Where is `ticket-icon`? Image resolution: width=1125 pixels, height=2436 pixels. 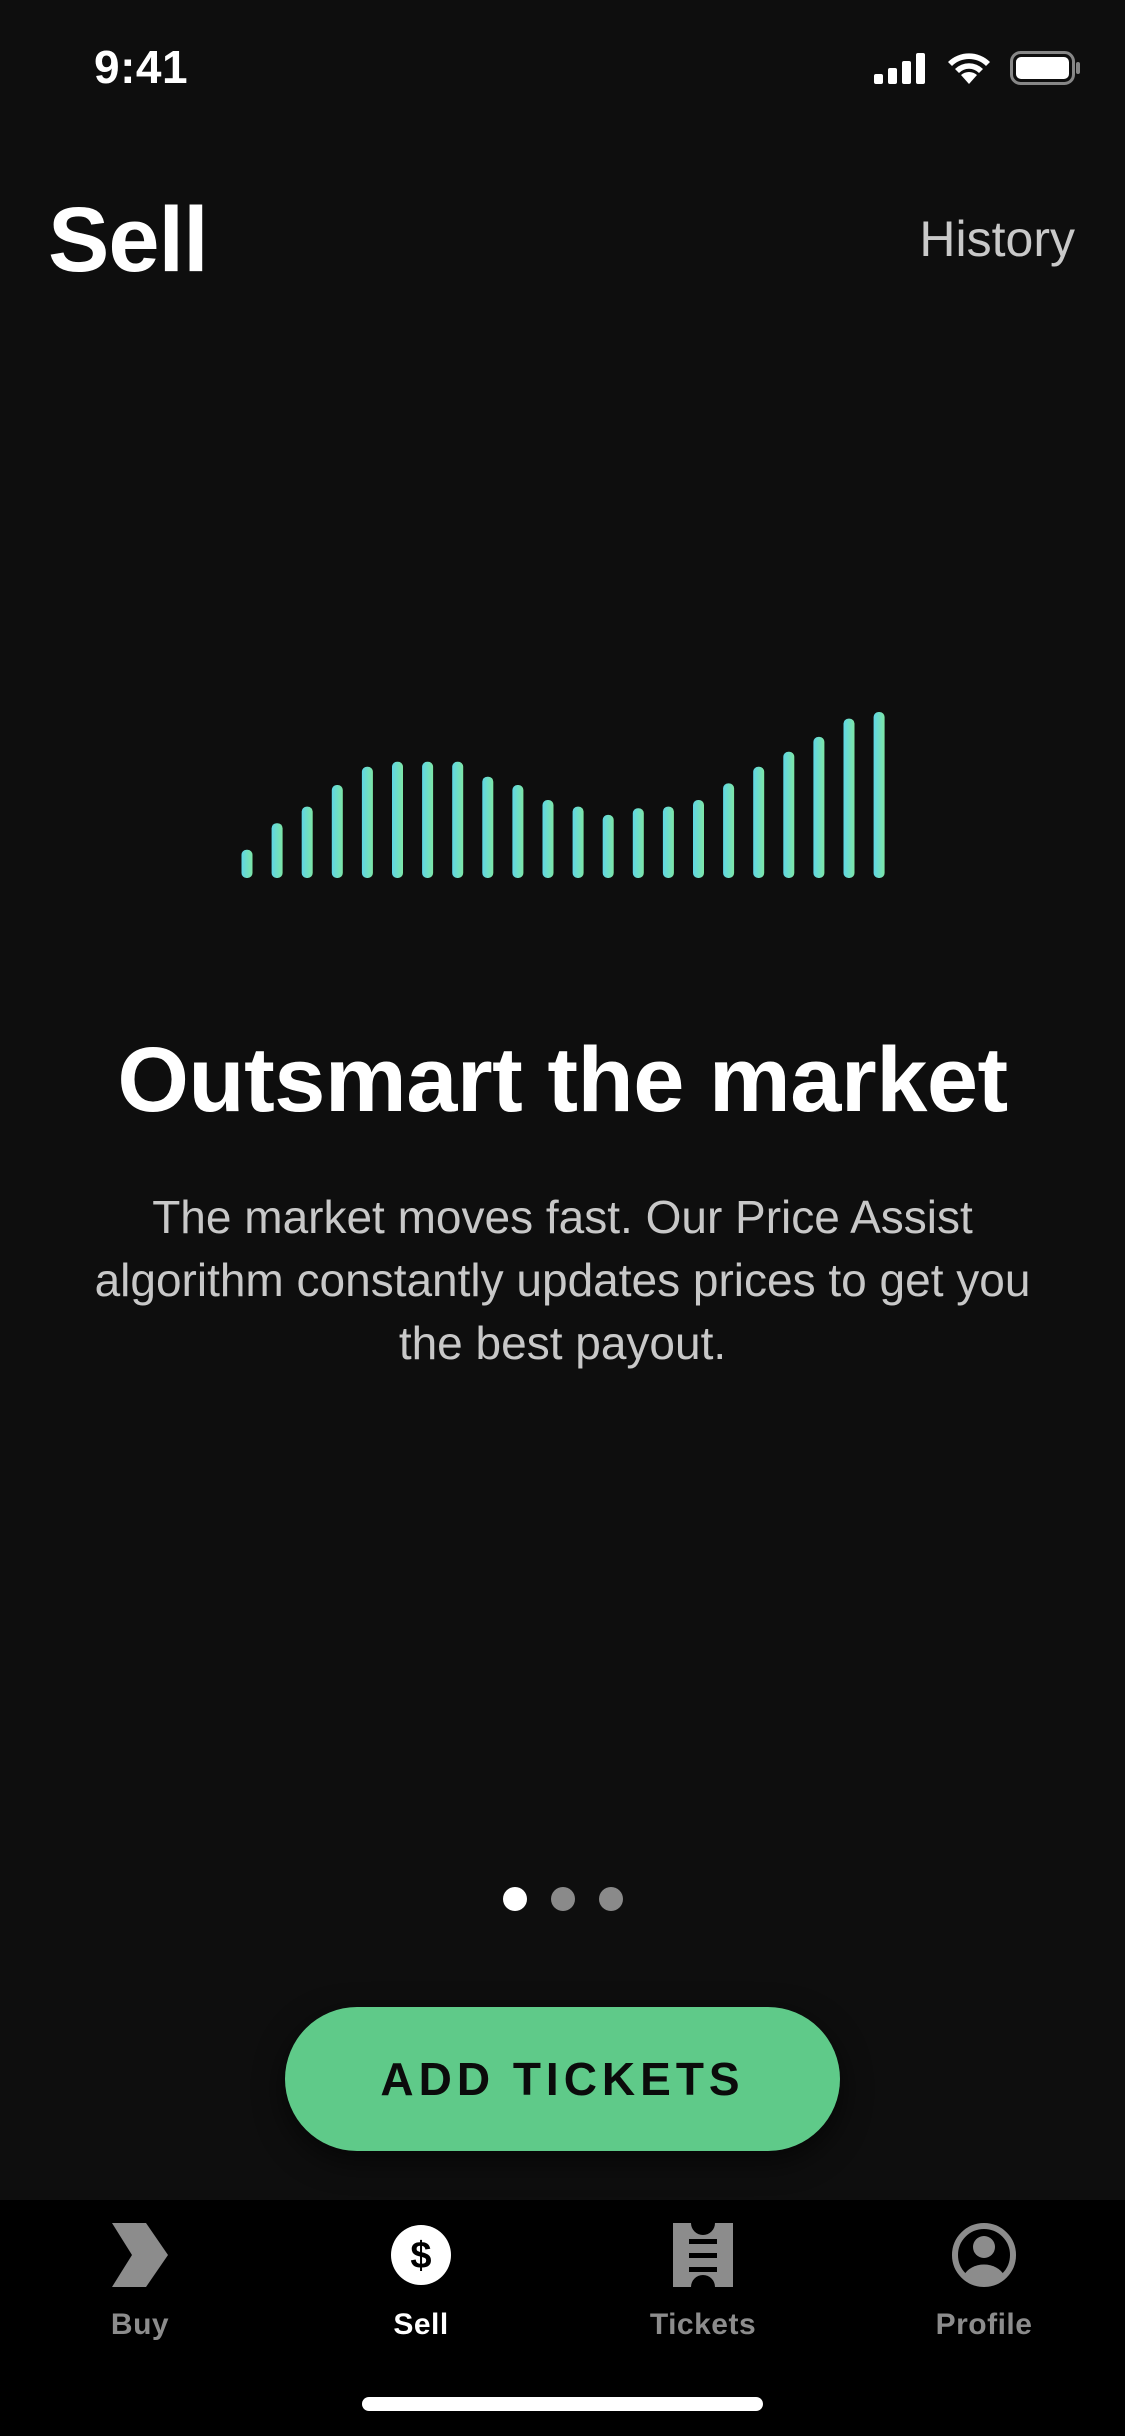
ticket-icon is located at coordinates (703, 2255).